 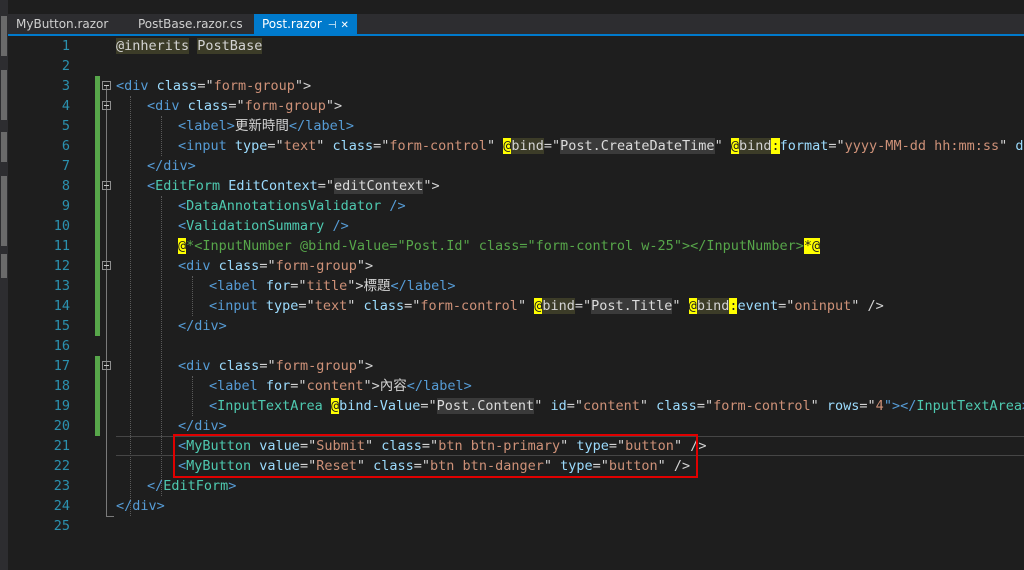 I want to click on outline-line-end, so click(x=110, y=516).